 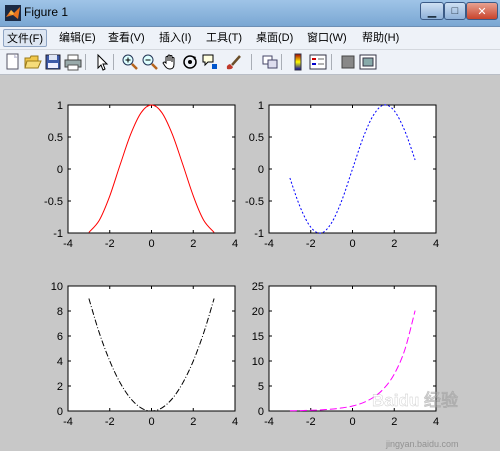 I want to click on watermark-url: jingyan.baidu.com, so click(x=422, y=444).